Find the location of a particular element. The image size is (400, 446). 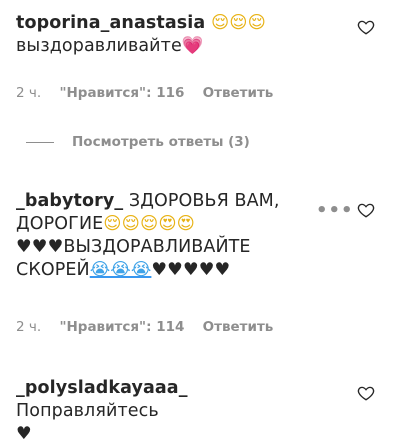

comment-1: toporina_anastasia 😌😌😌 выздоравливайте💗 is located at coordinates (166, 35).